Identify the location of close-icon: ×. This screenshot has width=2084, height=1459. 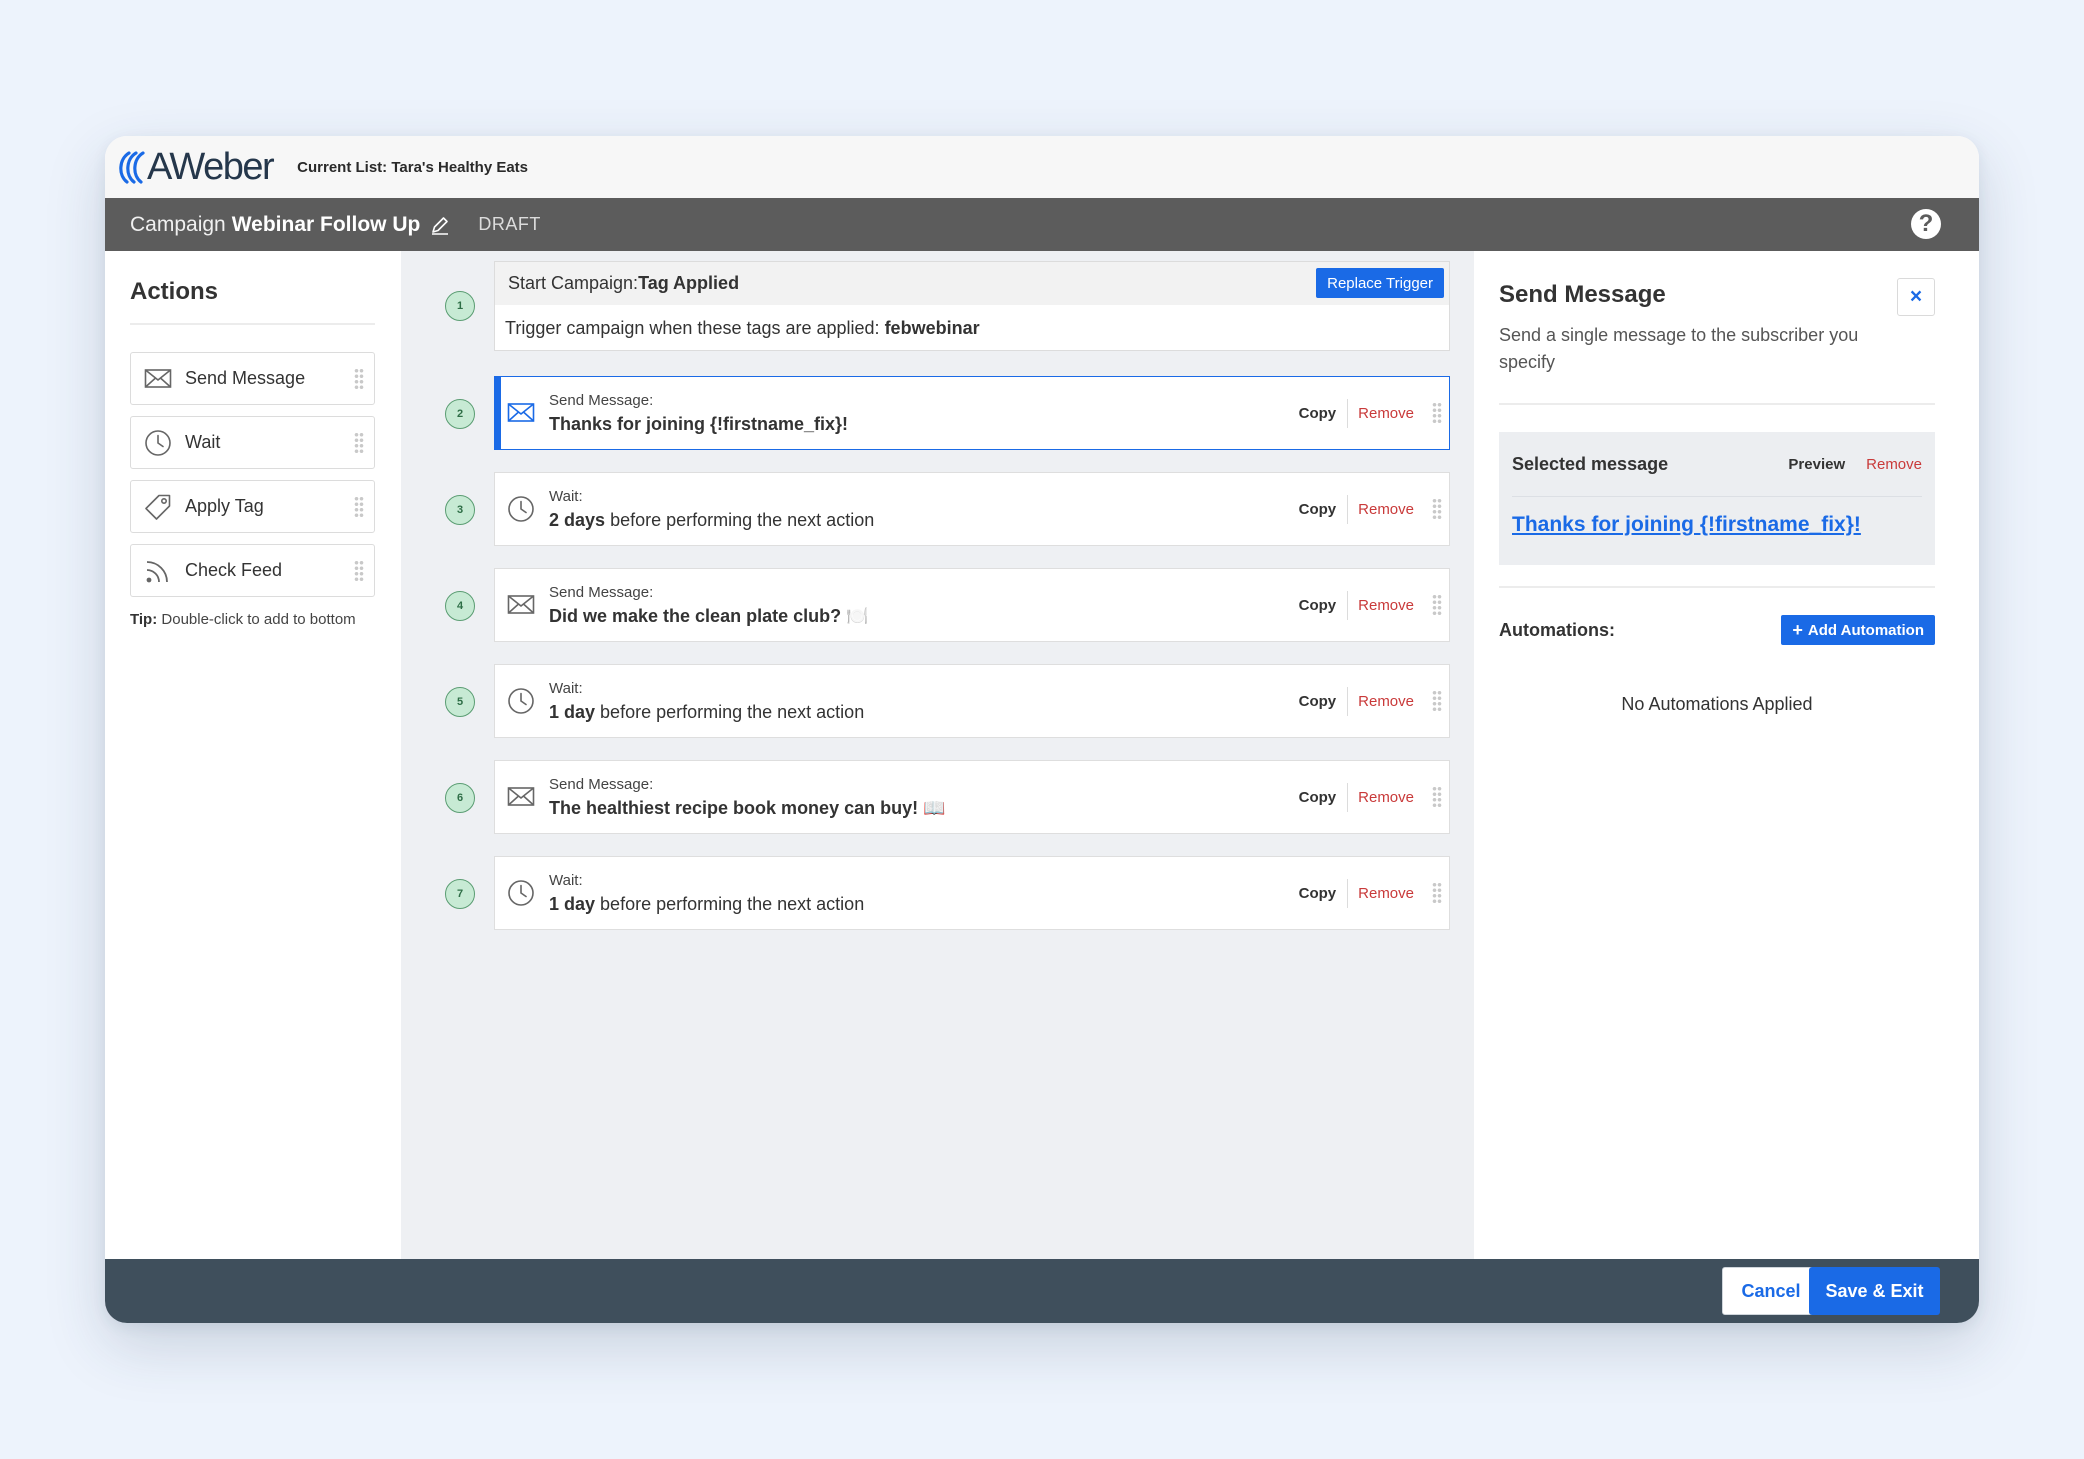
(1916, 297).